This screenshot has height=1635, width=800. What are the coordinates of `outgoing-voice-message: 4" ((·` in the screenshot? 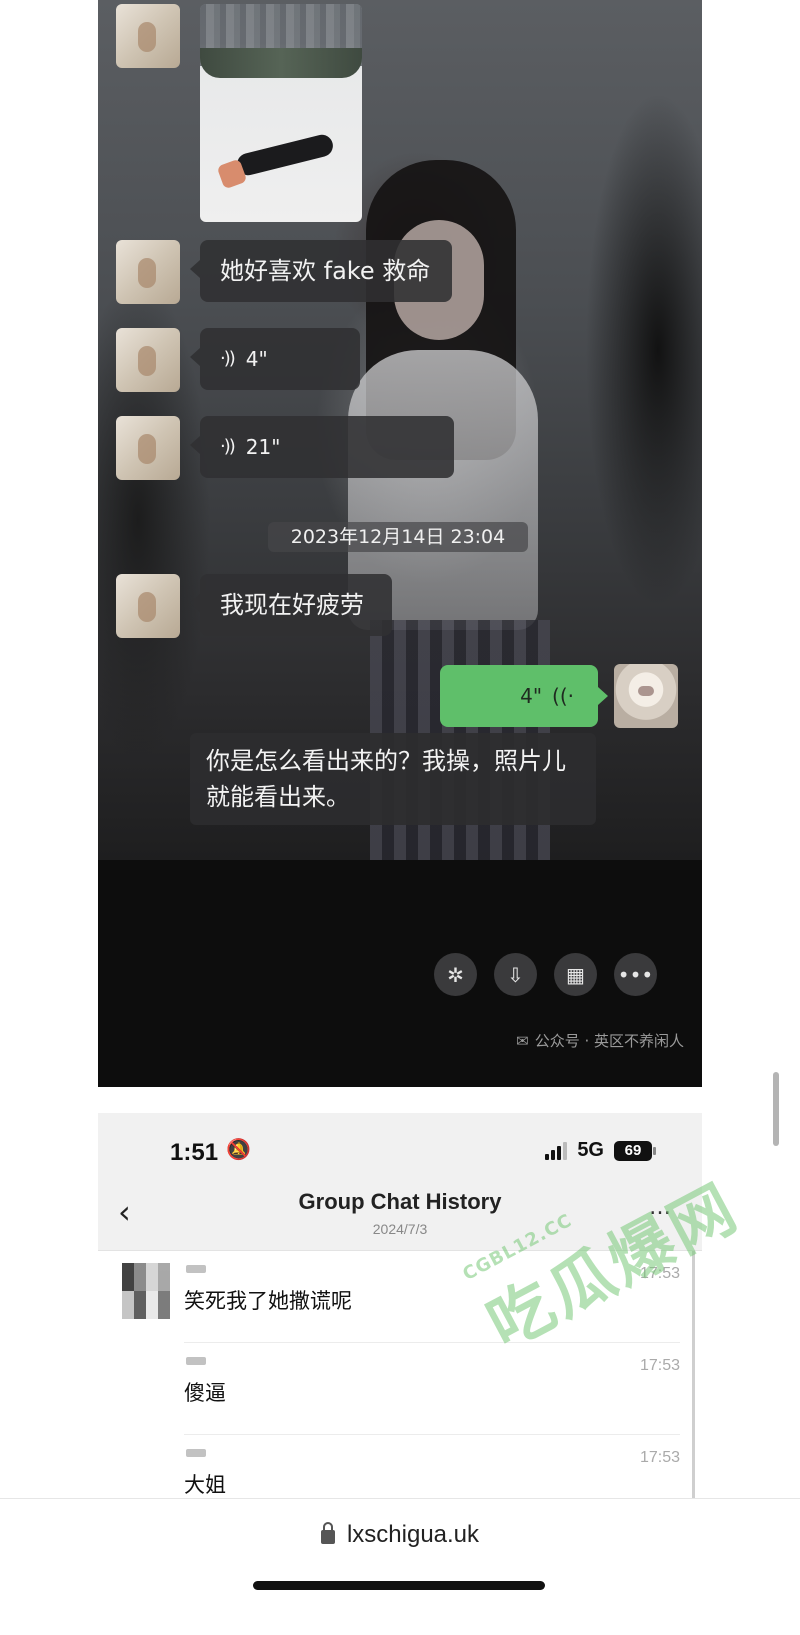 It's located at (524, 696).